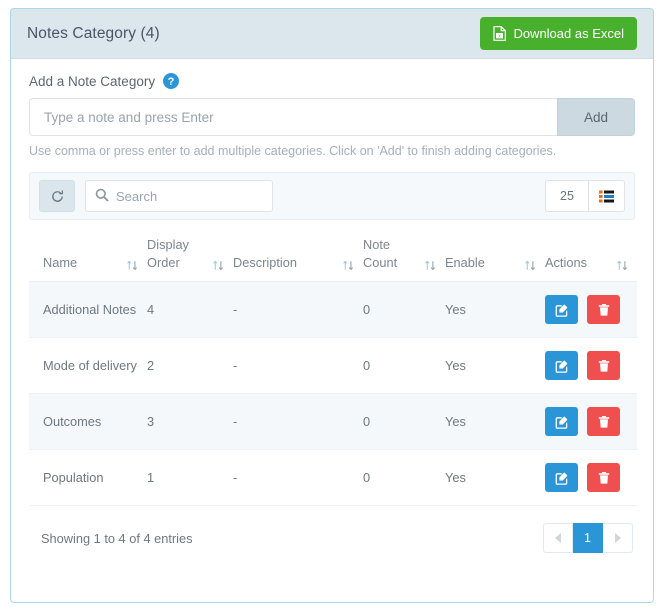 This screenshot has height=611, width=664. I want to click on pagination: 1, so click(588, 538).